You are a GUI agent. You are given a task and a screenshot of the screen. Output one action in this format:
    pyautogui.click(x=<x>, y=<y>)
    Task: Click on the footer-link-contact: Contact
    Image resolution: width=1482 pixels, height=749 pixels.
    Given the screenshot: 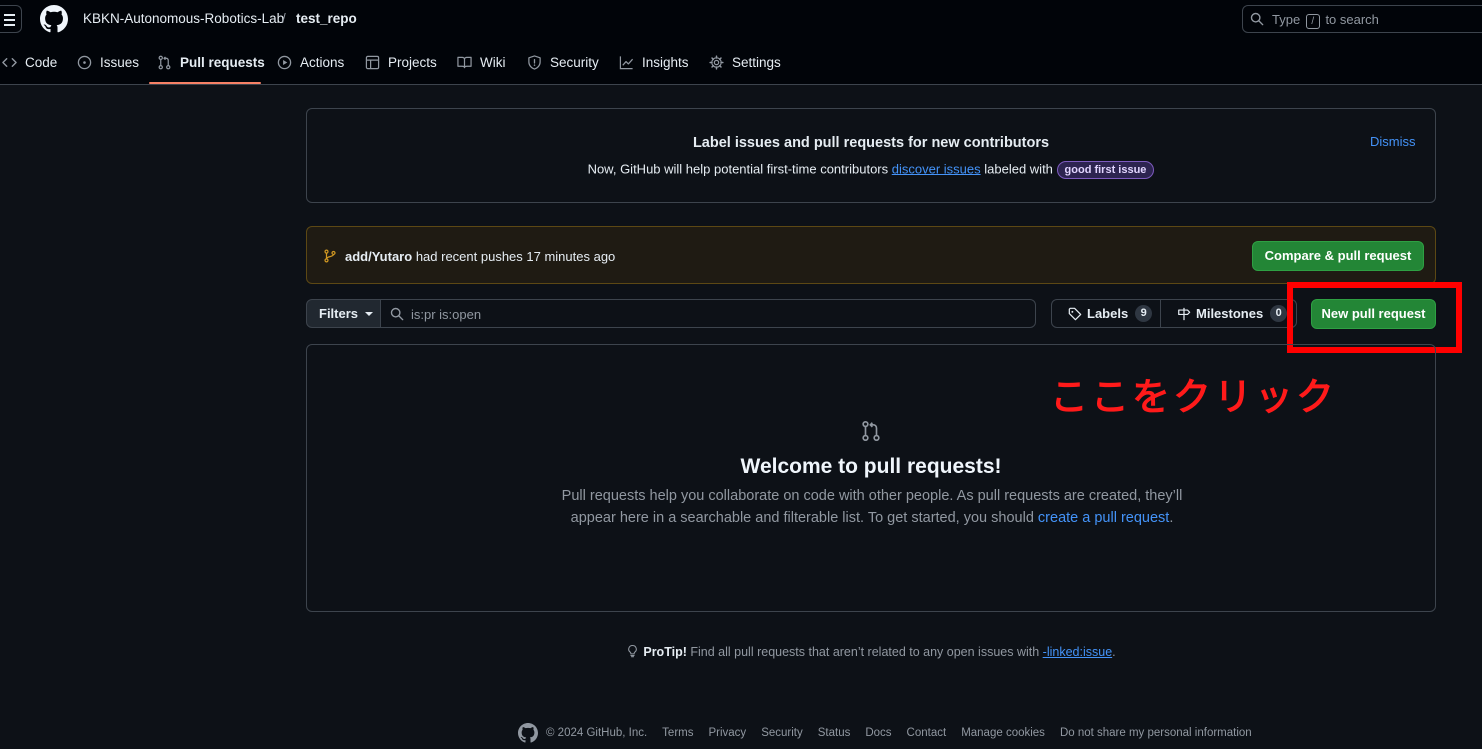 What is the action you would take?
    pyautogui.click(x=927, y=733)
    